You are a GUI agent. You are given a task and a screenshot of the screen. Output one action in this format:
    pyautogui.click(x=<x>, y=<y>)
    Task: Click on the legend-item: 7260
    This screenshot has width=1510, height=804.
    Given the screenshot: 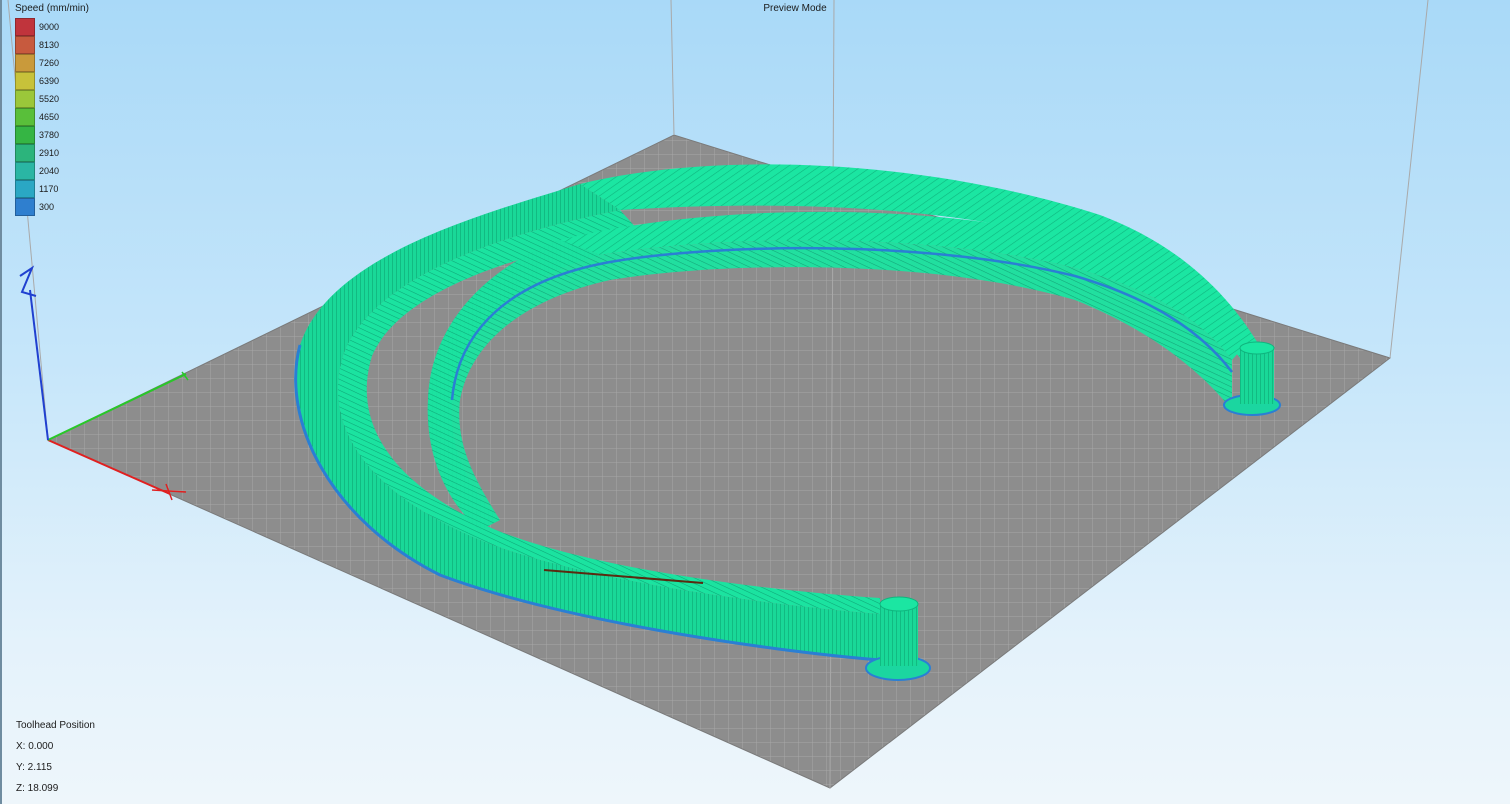 What is the action you would take?
    pyautogui.click(x=52, y=63)
    